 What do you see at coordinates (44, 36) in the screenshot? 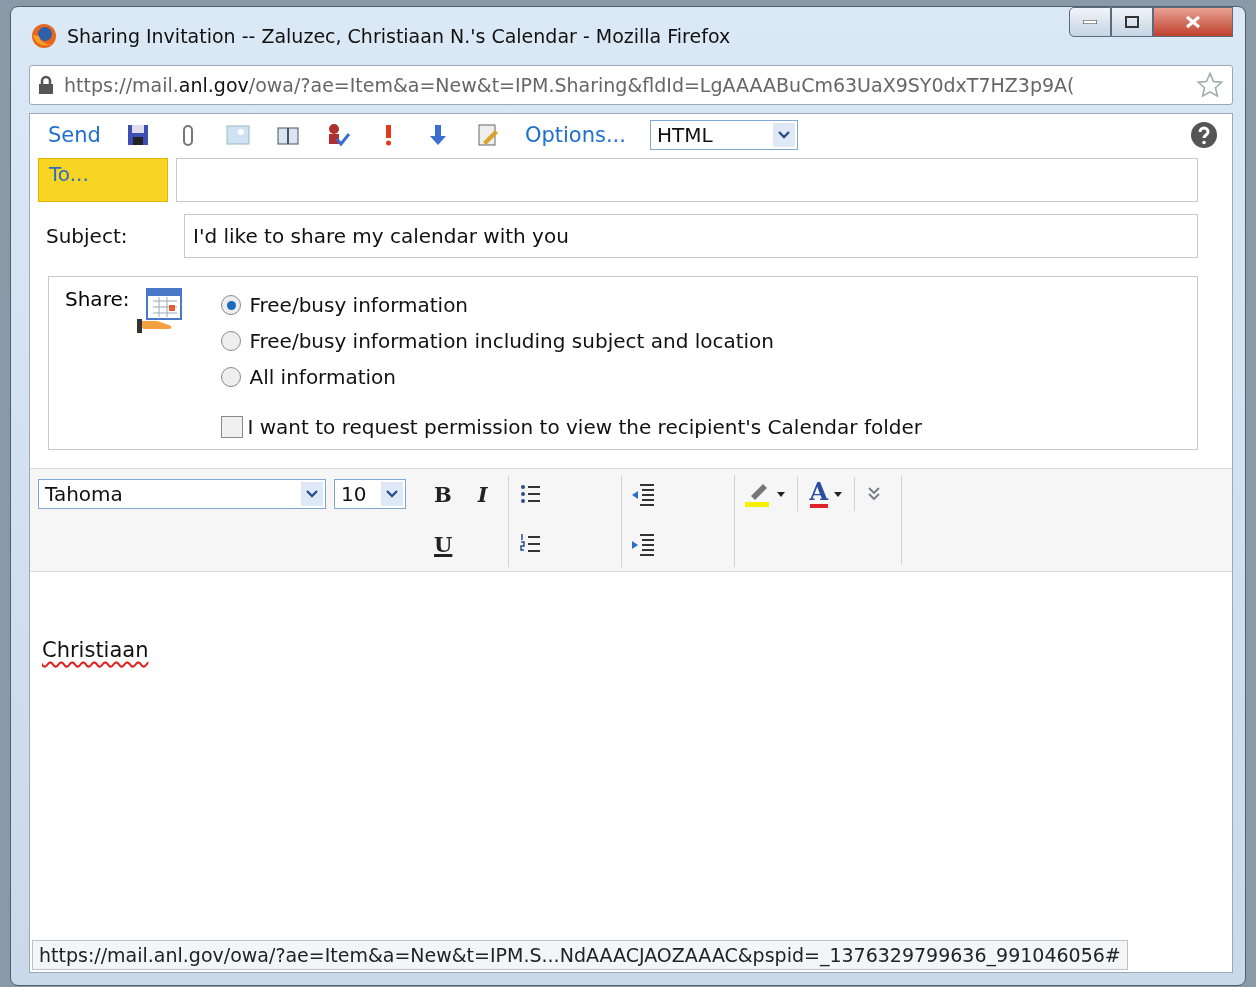
I see `browser-logo-icon` at bounding box center [44, 36].